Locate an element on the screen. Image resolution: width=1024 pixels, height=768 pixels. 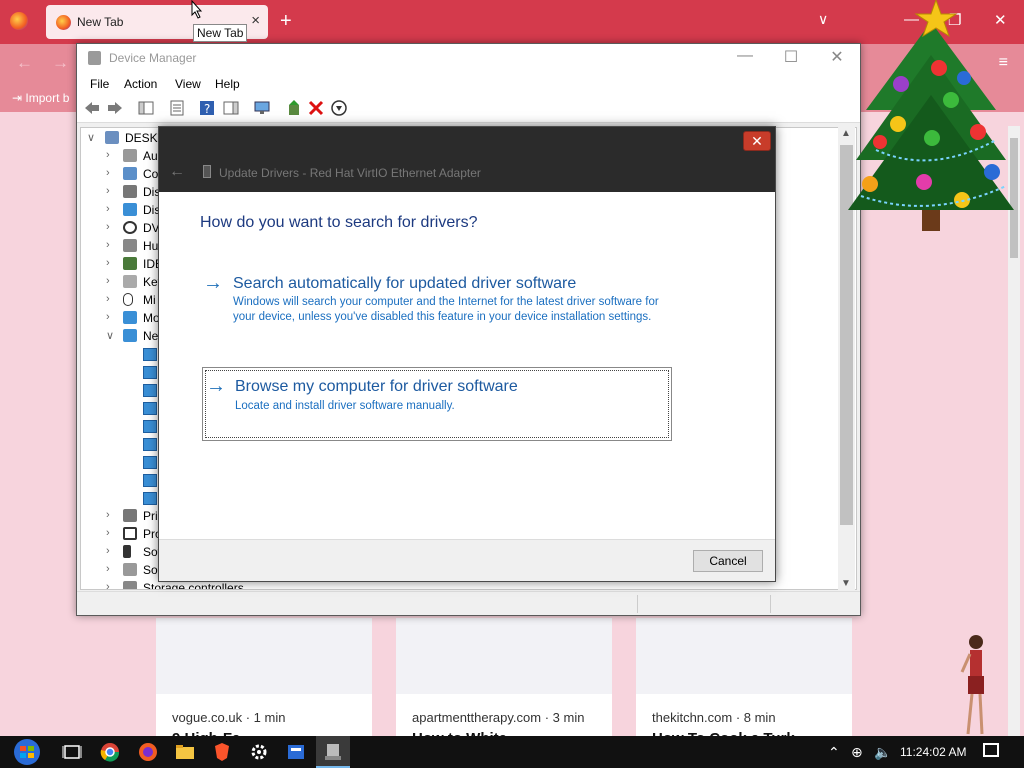
properties-icon is located at coordinates (177, 108).